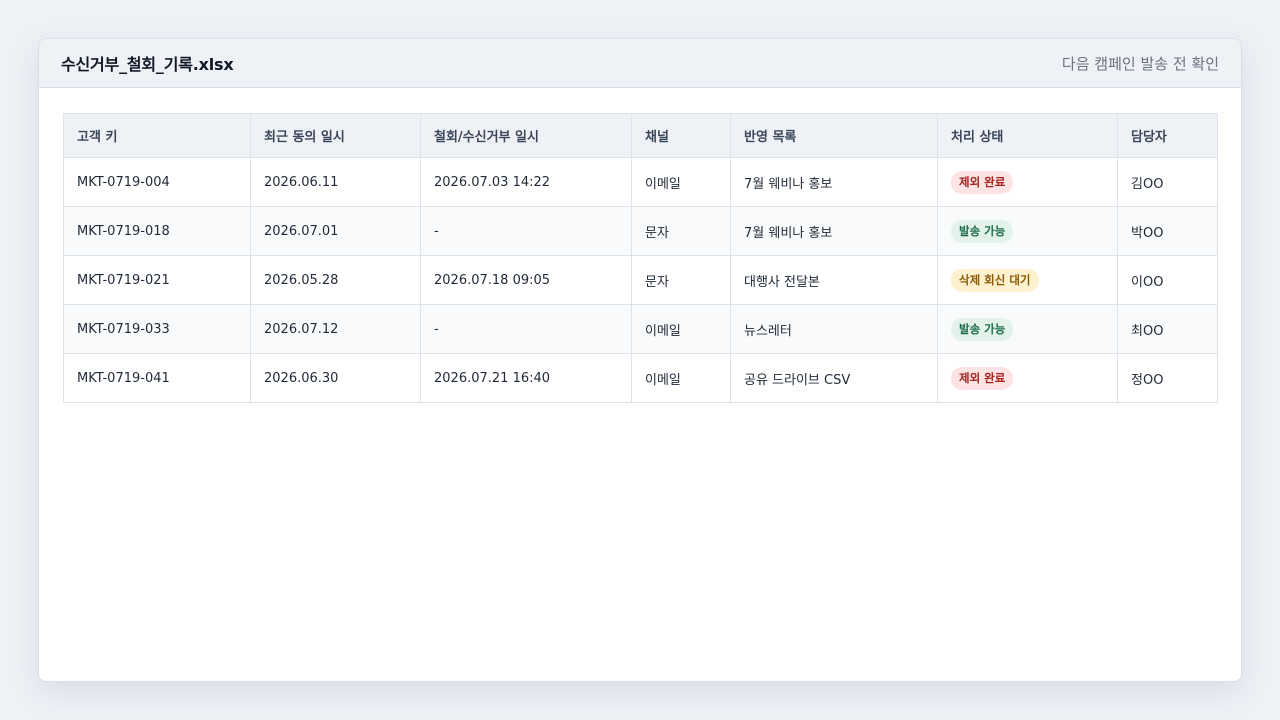 The image size is (1280, 720). What do you see at coordinates (157, 231) in the screenshot?
I see `cell-customer-key: MKT-0719-018` at bounding box center [157, 231].